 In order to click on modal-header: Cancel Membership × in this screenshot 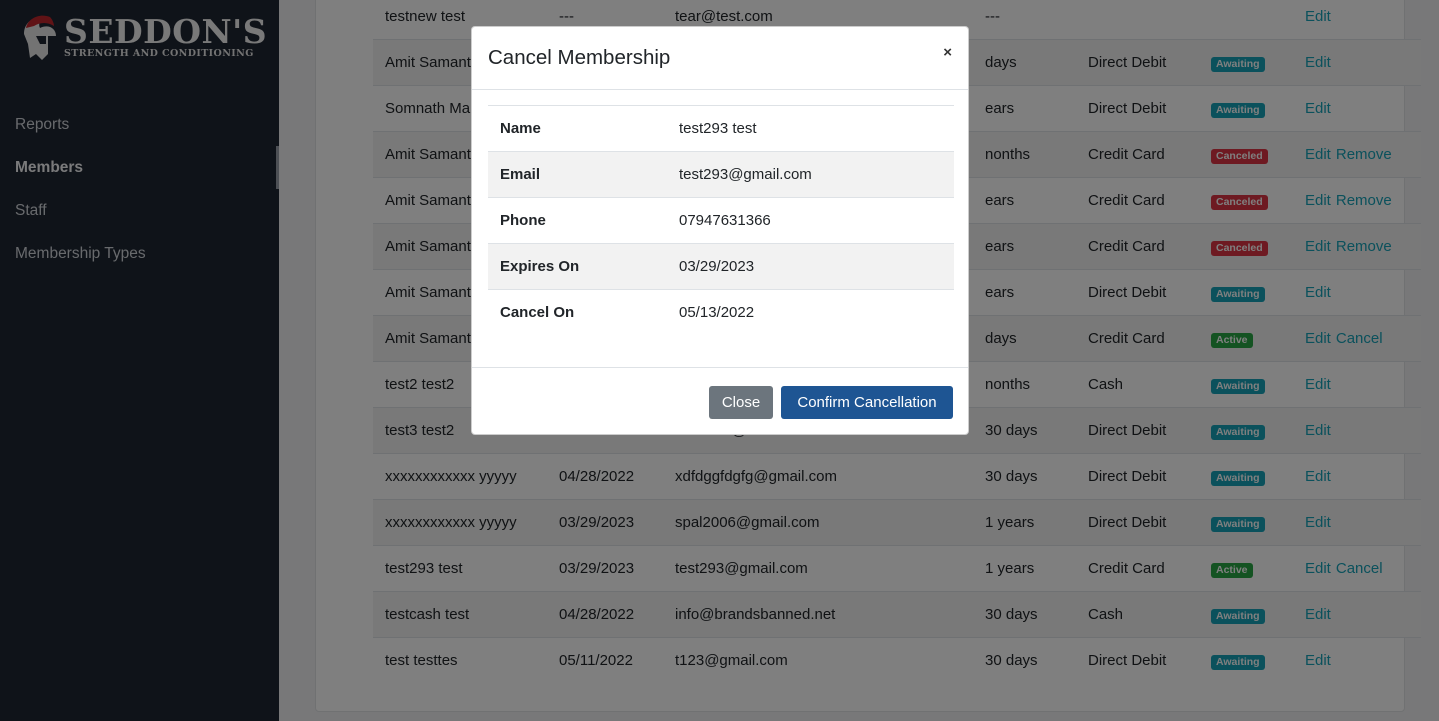, I will do `click(720, 58)`.